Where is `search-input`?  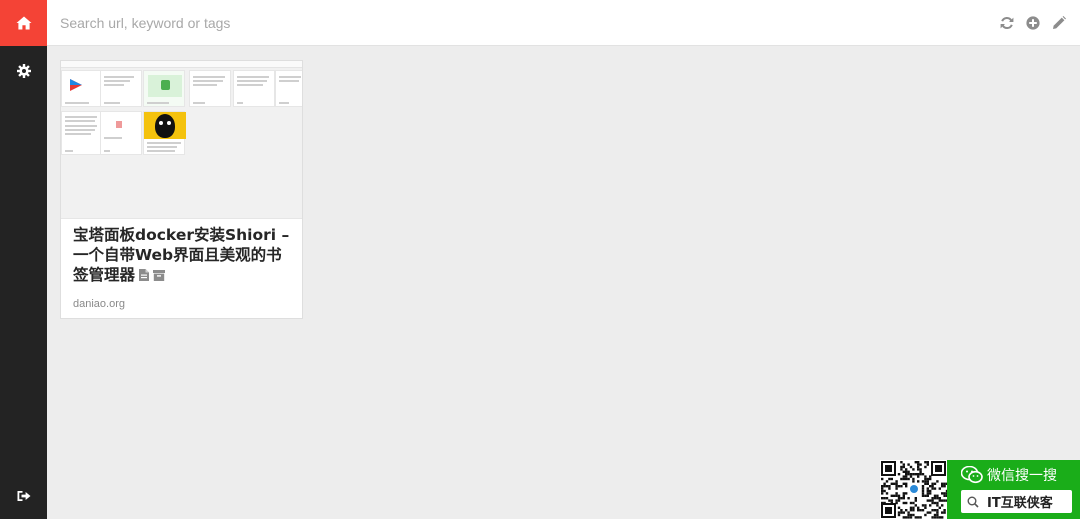
search-input is located at coordinates (410, 22).